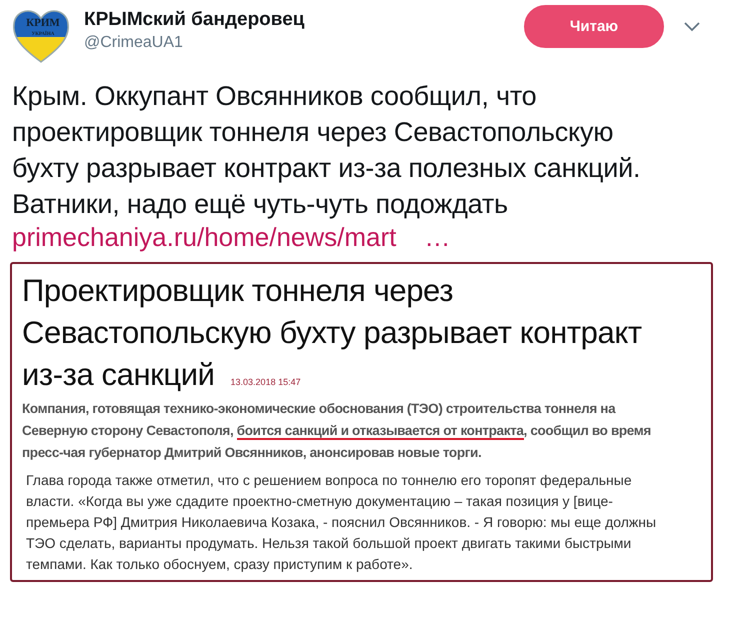  I want to click on author-name: КРЫМский бандеровец, so click(304, 20).